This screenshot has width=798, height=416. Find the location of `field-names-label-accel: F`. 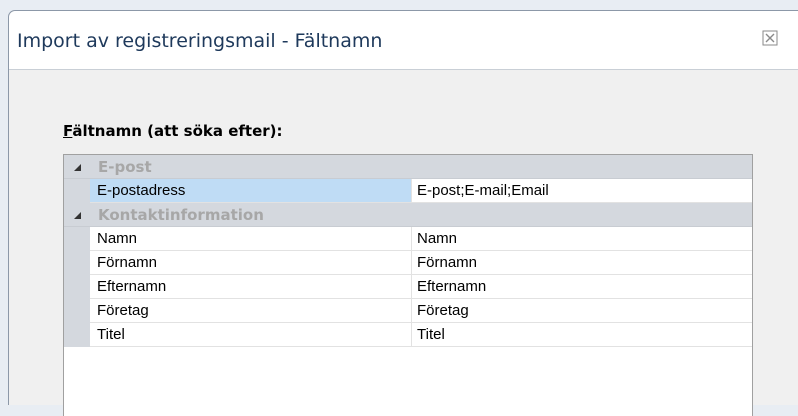

field-names-label-accel: F is located at coordinates (68, 131).